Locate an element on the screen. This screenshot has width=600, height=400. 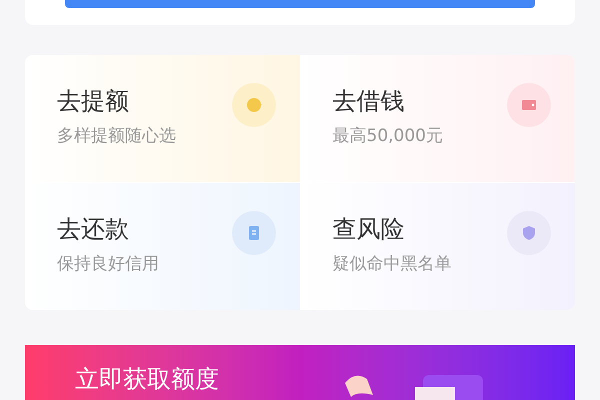
banner-title: 立即获取额度 is located at coordinates (147, 379).